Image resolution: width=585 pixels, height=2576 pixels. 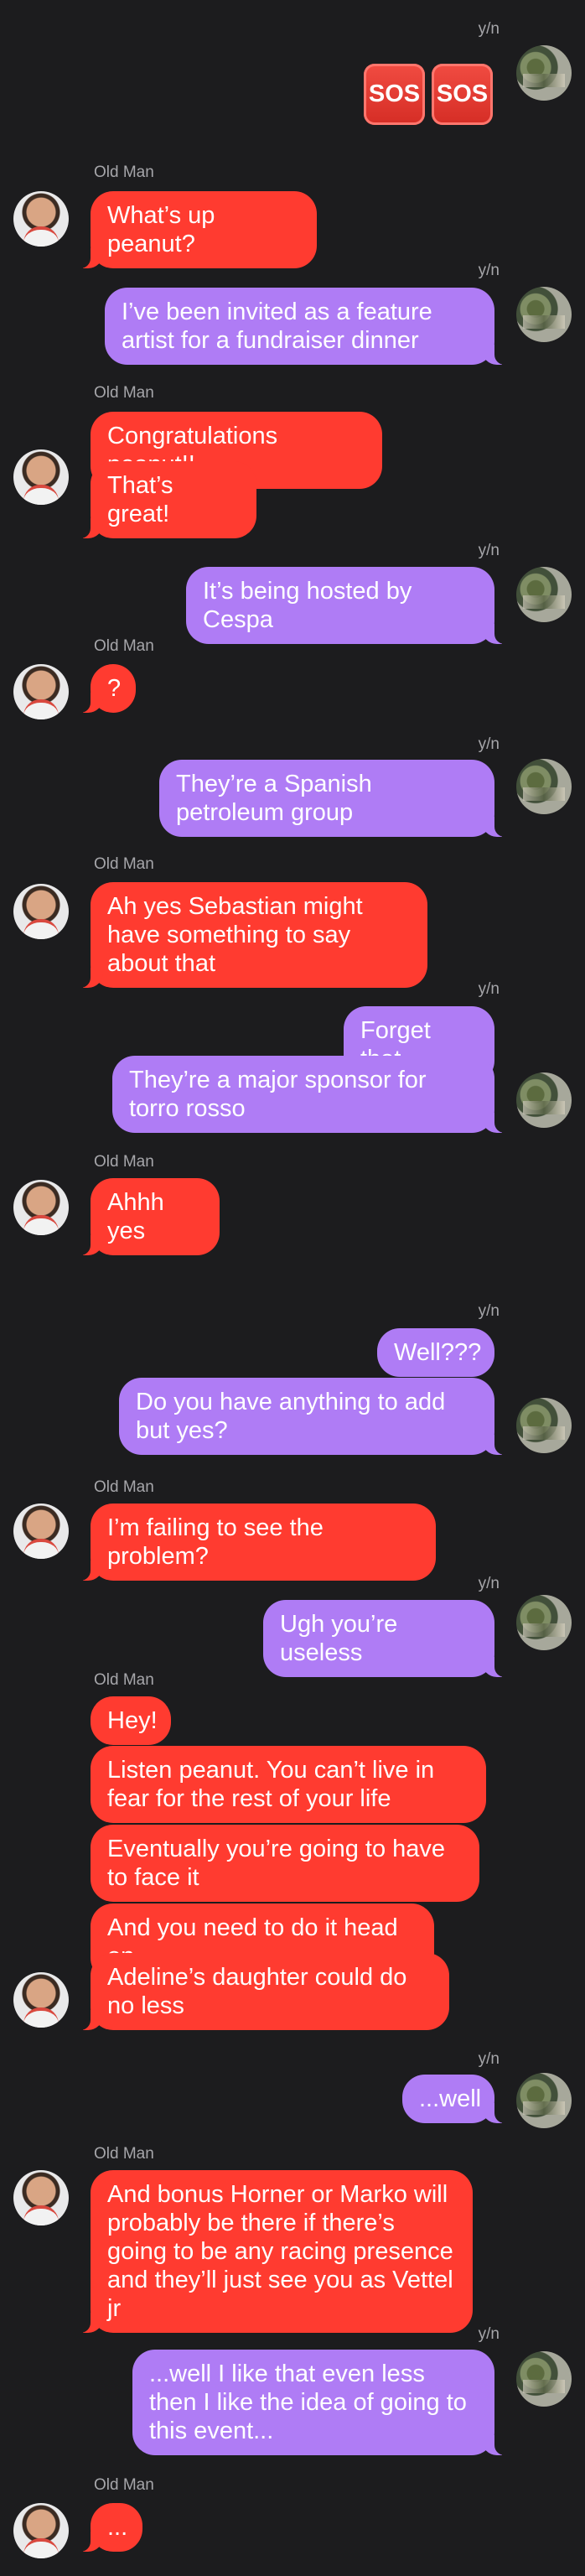 What do you see at coordinates (261, 1991) in the screenshot?
I see `message-bubble: Adeline’s daughter could do no less` at bounding box center [261, 1991].